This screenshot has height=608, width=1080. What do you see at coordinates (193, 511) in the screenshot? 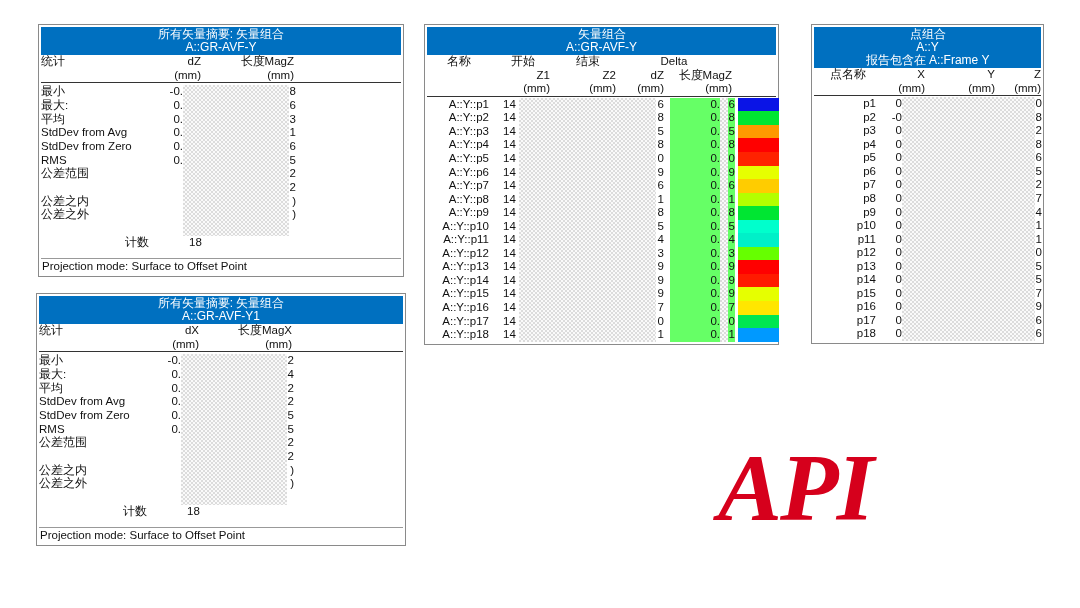
I see `count-value: 18` at bounding box center [193, 511].